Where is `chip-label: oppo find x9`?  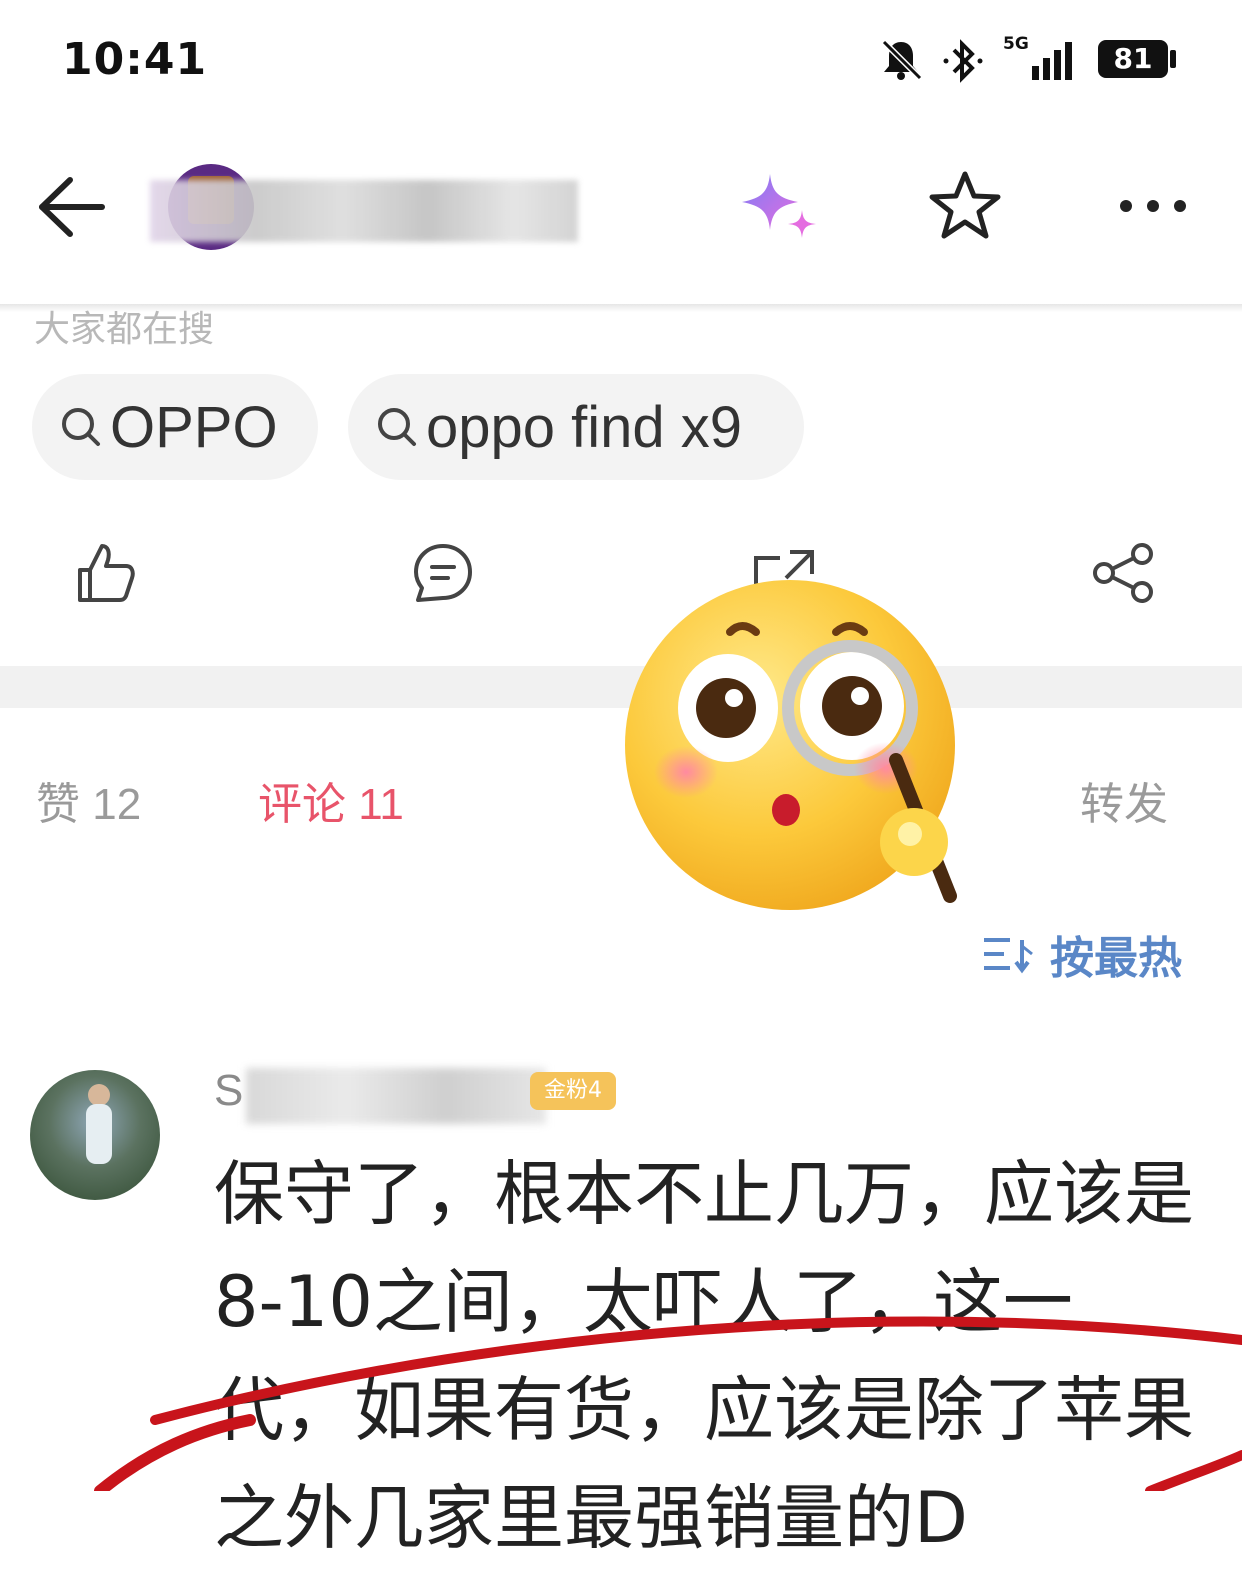
chip-label: oppo find x9 is located at coordinates (584, 427).